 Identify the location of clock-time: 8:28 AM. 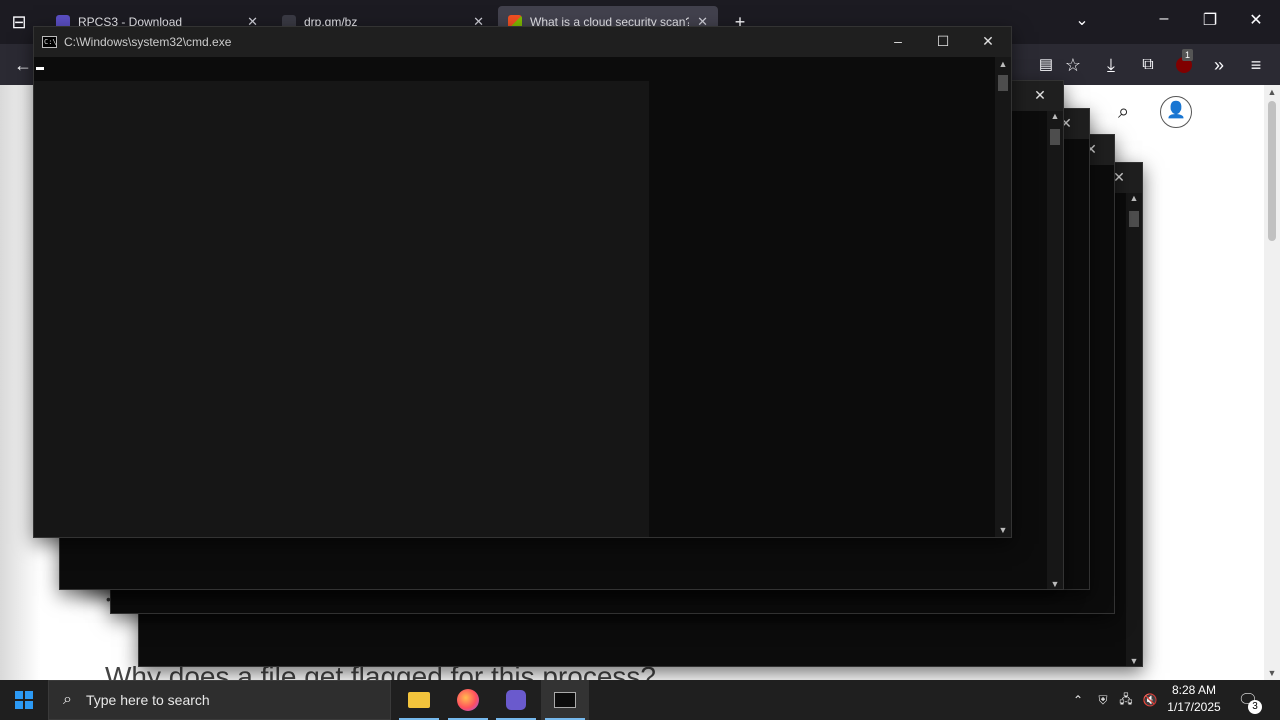
(1194, 690).